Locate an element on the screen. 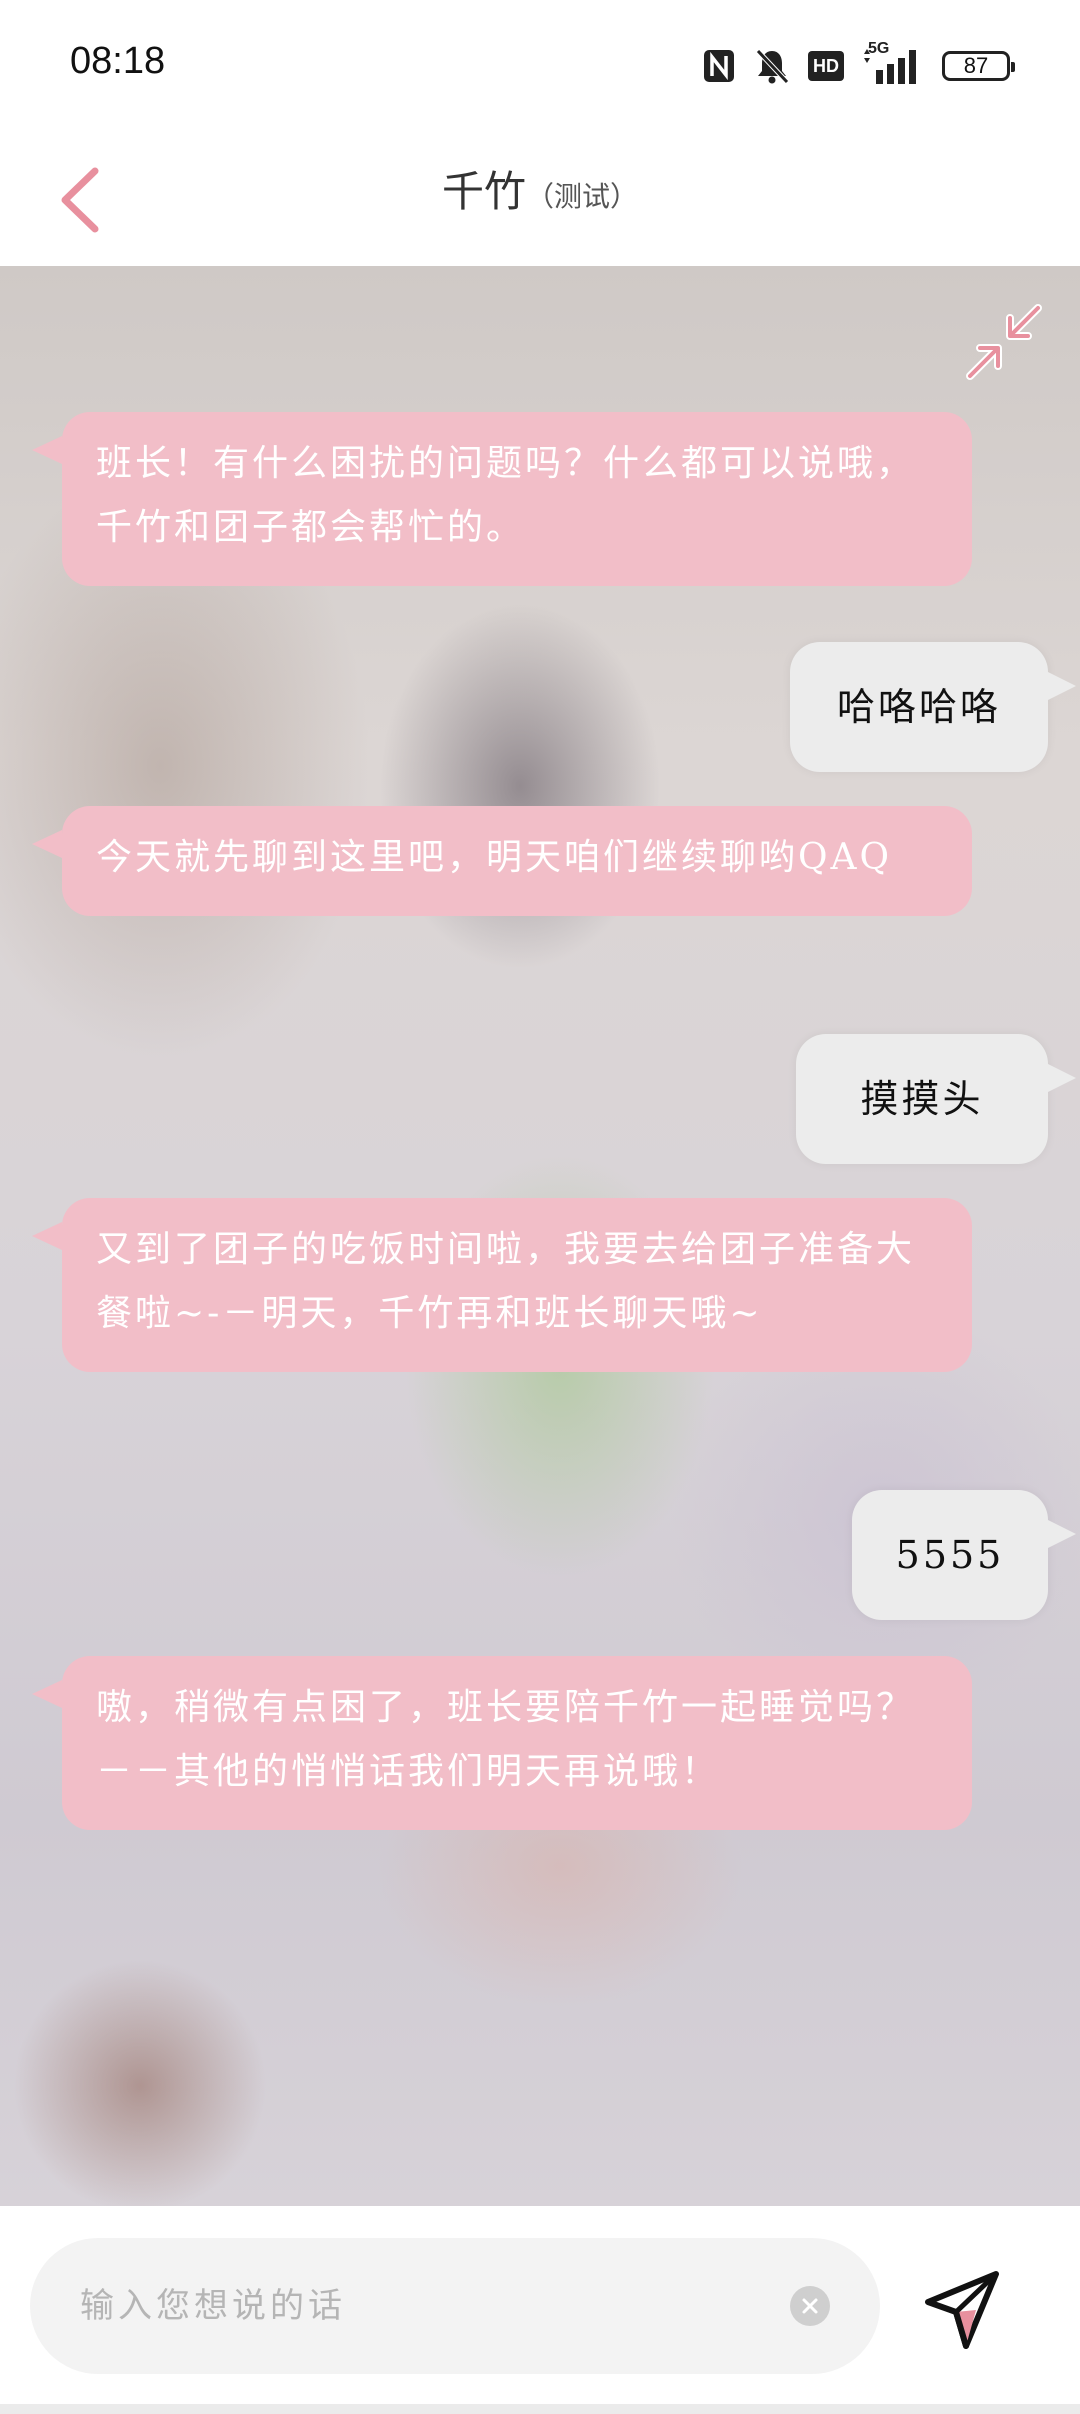 This screenshot has width=1080, height=2414. bot-message-bubble: 又到了团子的吃饭时间啦，我要去给团子准备大餐啦~-－明天，千竹再和班长聊天哦~ is located at coordinates (502, 1285).